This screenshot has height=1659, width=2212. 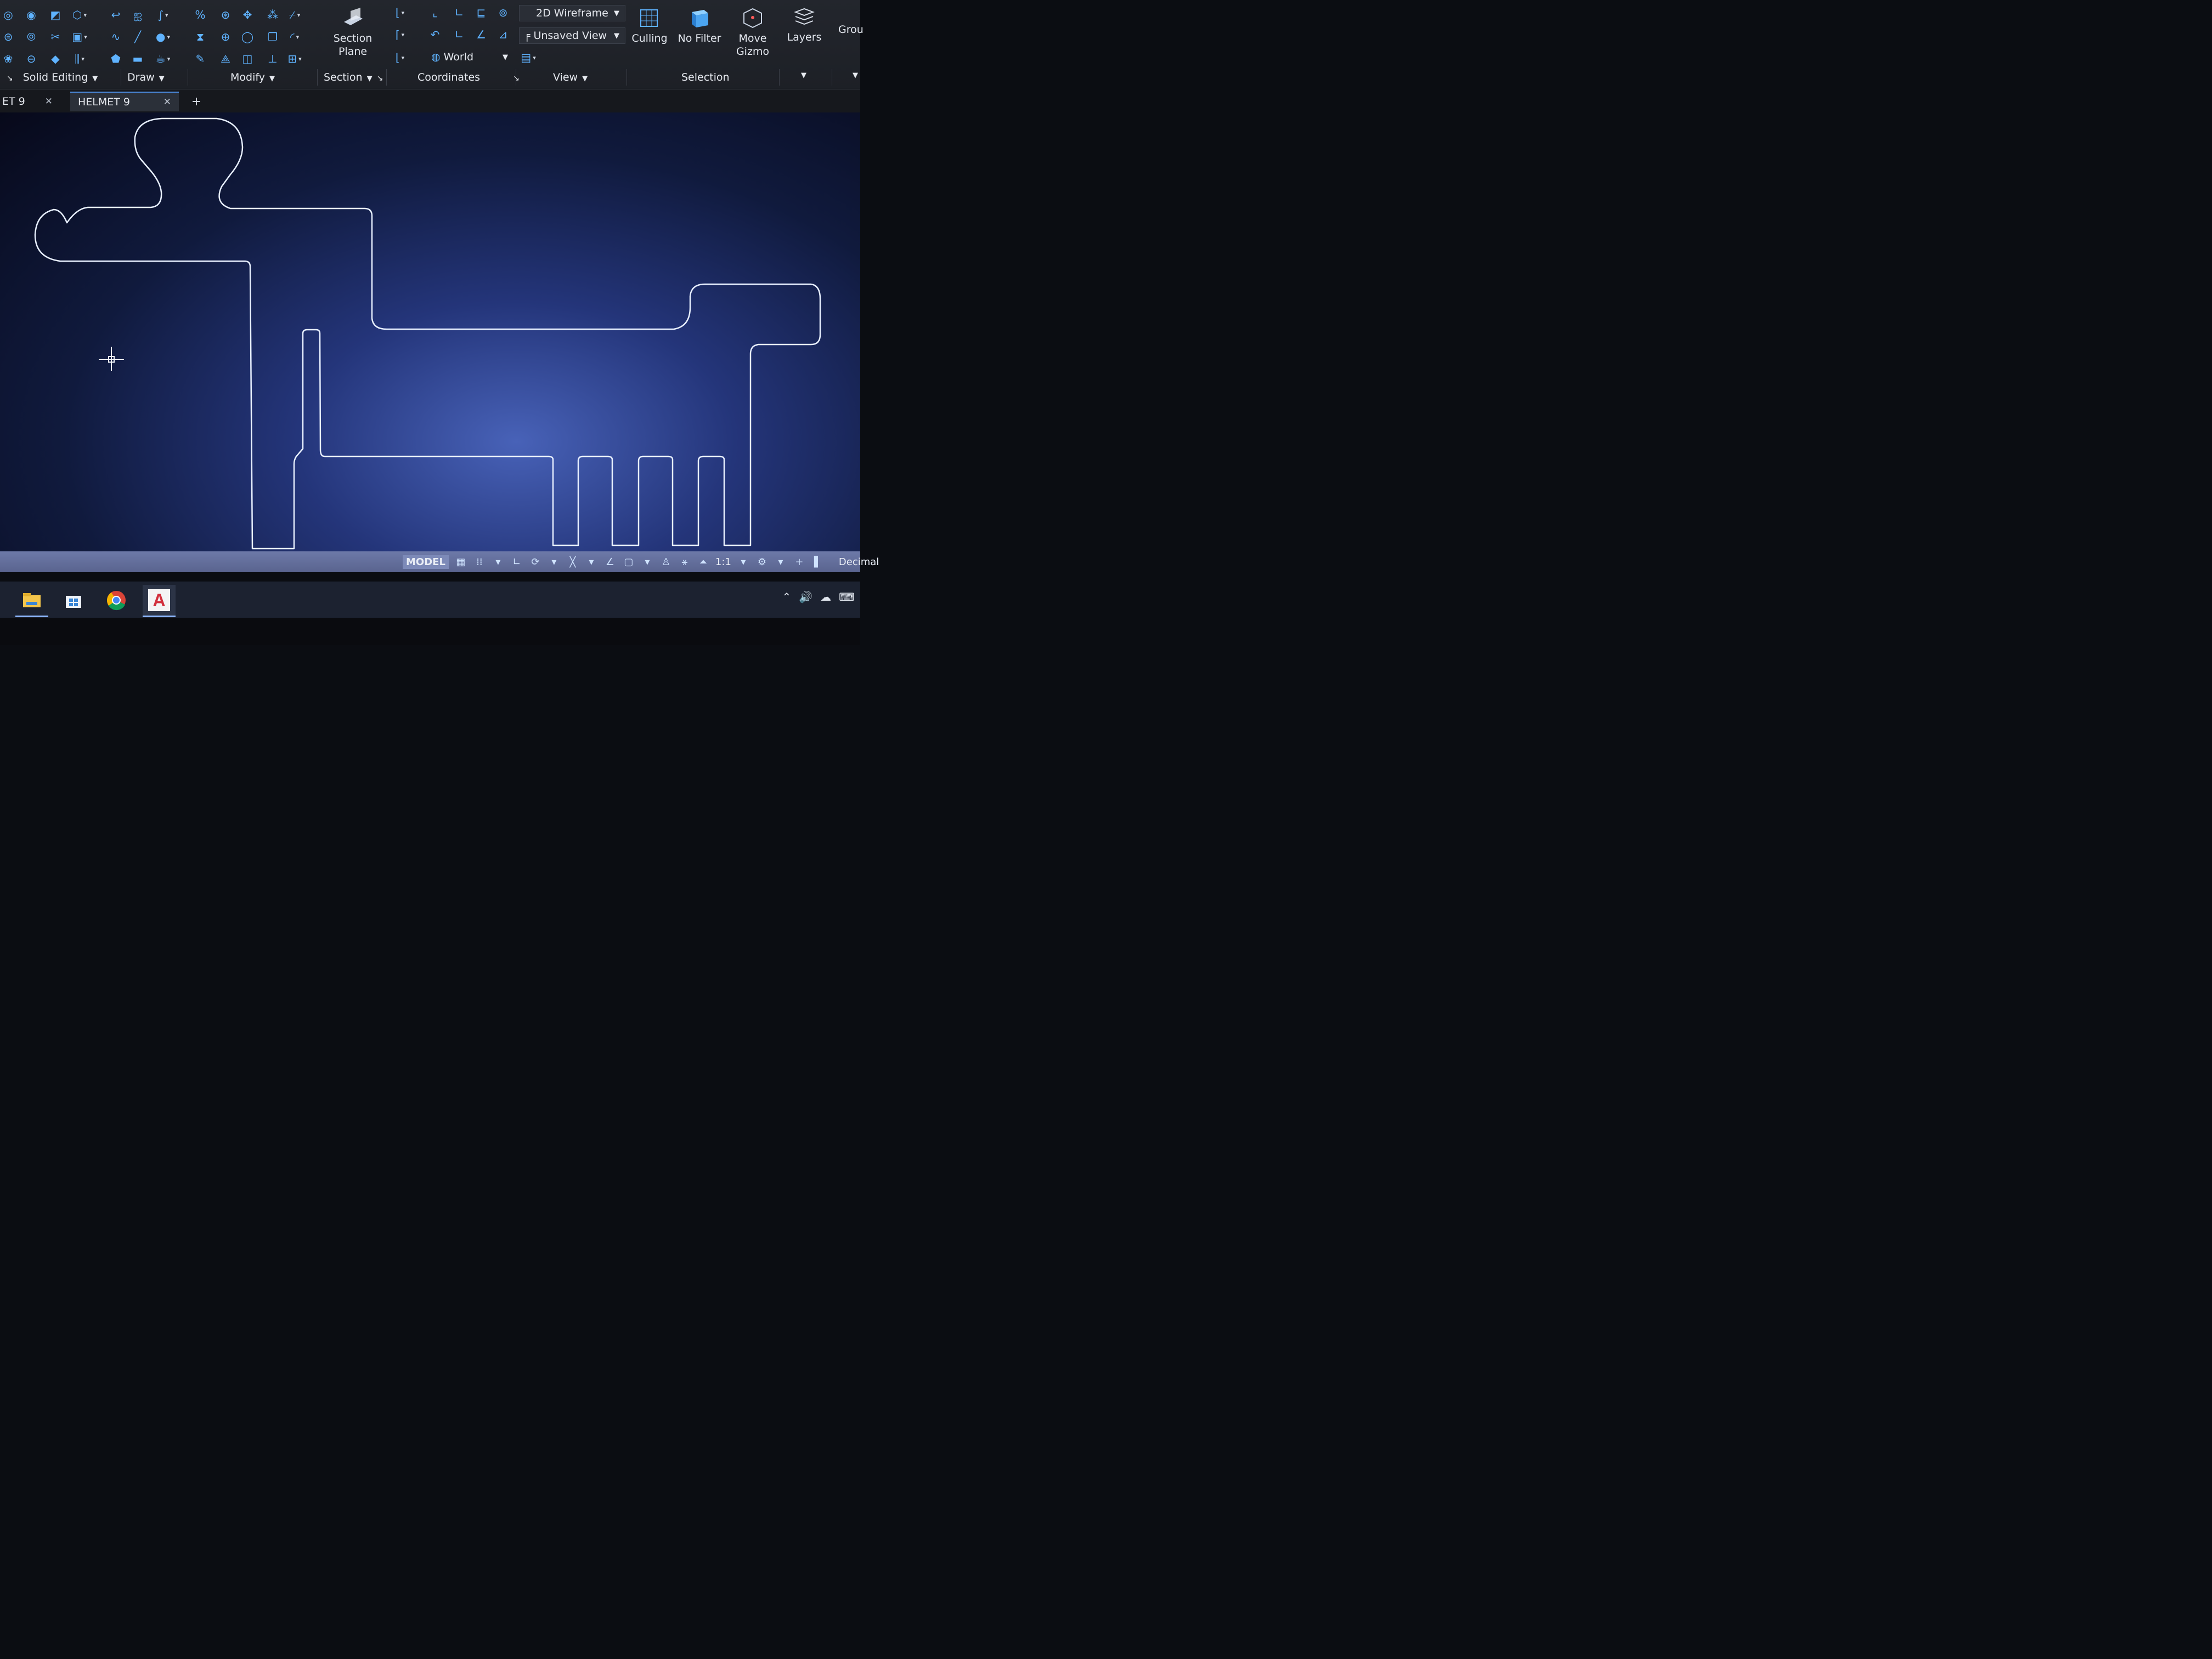 What do you see at coordinates (247, 59) in the screenshot?
I see `offset-icon: ◫` at bounding box center [247, 59].